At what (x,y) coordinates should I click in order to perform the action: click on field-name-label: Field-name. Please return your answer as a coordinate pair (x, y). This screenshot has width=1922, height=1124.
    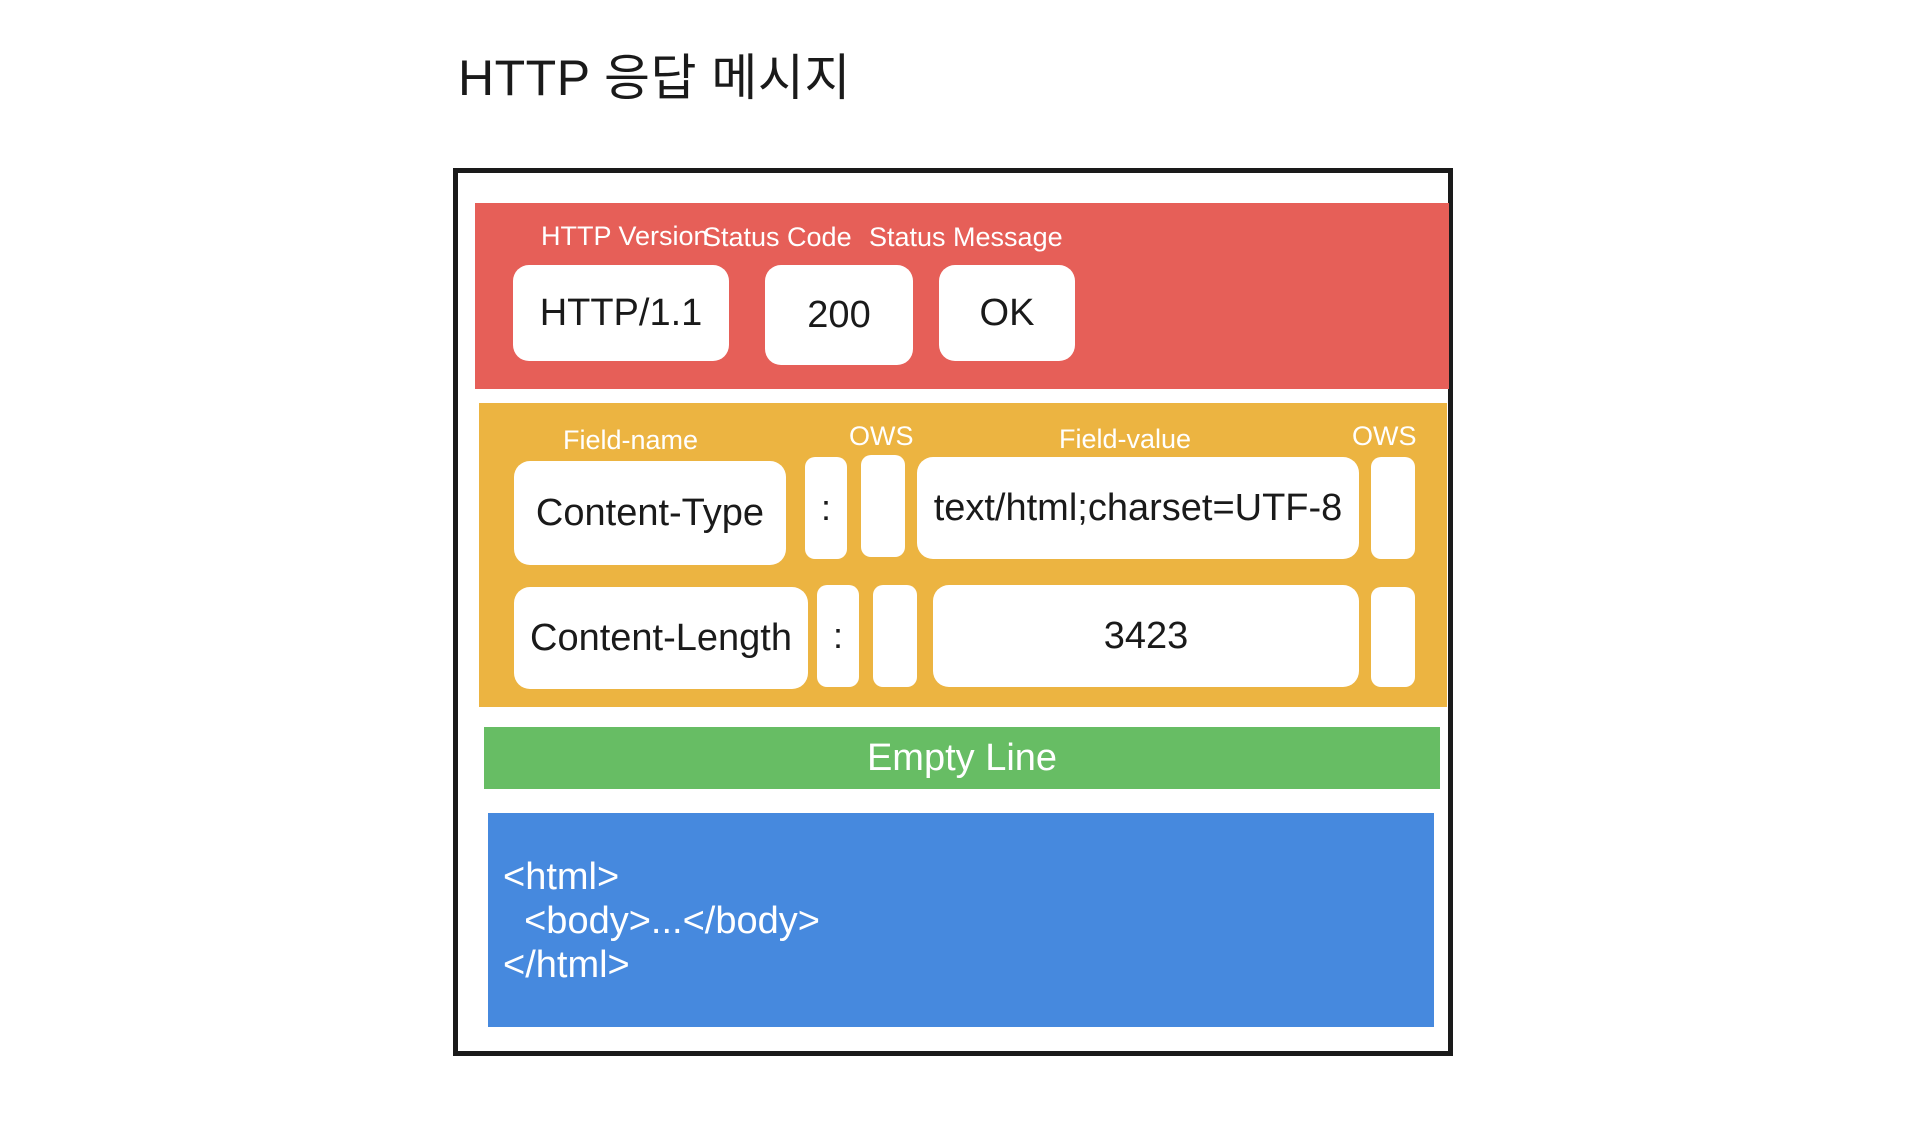
    Looking at the image, I should click on (631, 440).